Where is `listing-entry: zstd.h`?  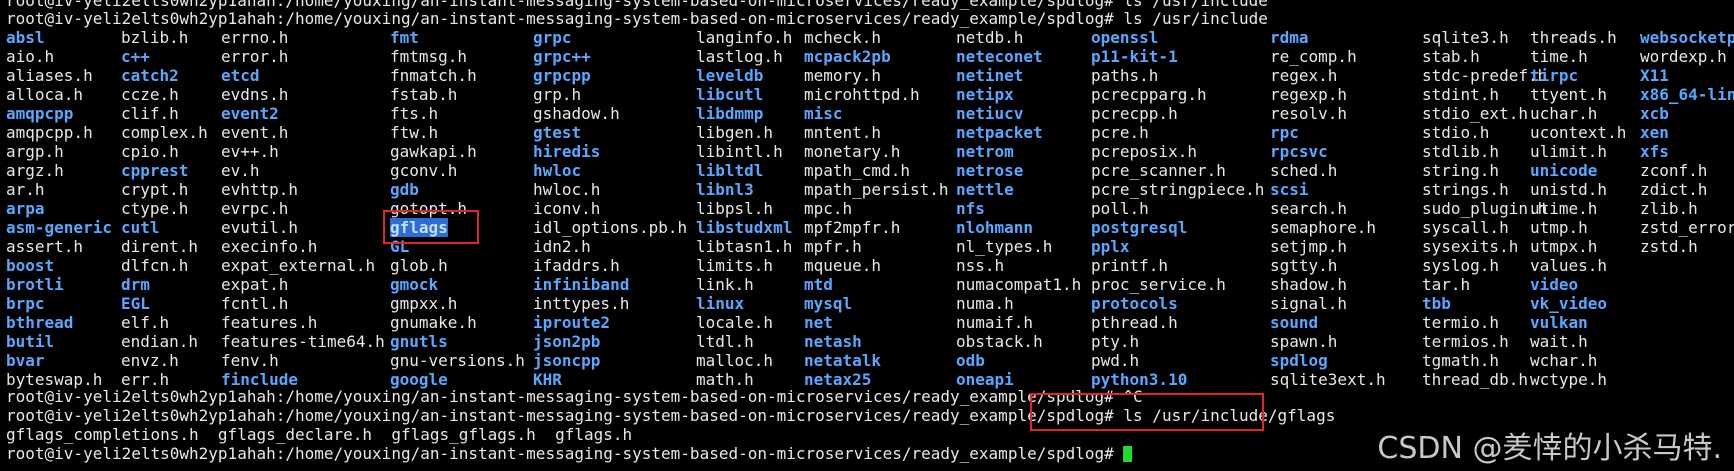 listing-entry: zstd.h is located at coordinates (1669, 246).